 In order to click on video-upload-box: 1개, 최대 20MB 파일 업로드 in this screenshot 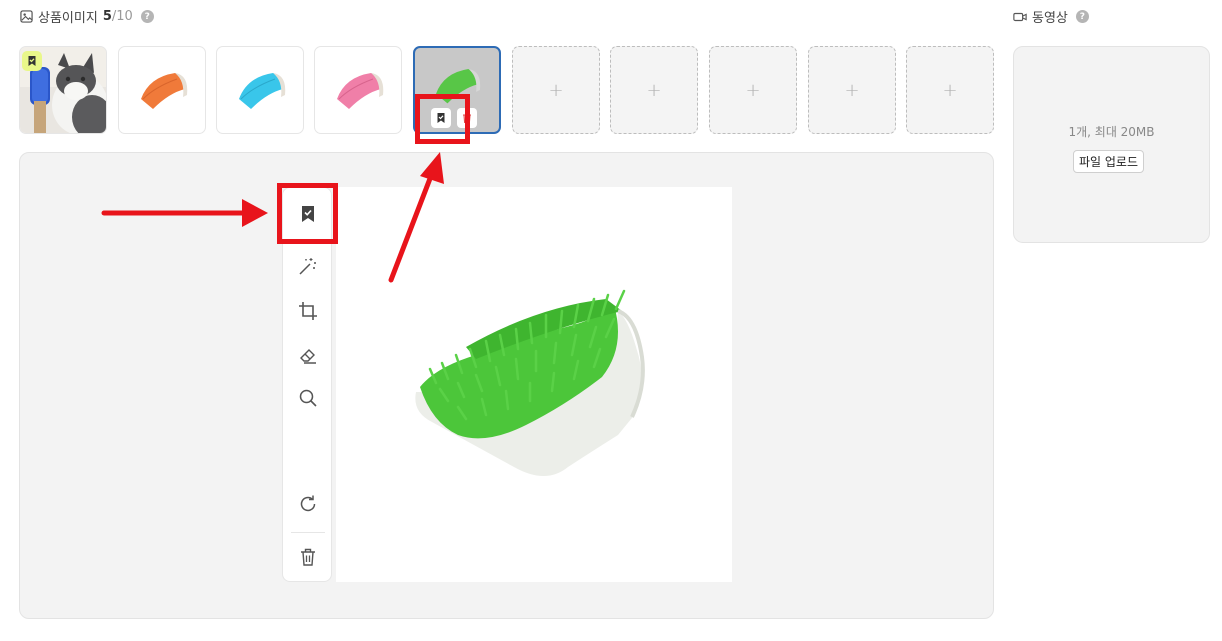, I will do `click(1111, 144)`.